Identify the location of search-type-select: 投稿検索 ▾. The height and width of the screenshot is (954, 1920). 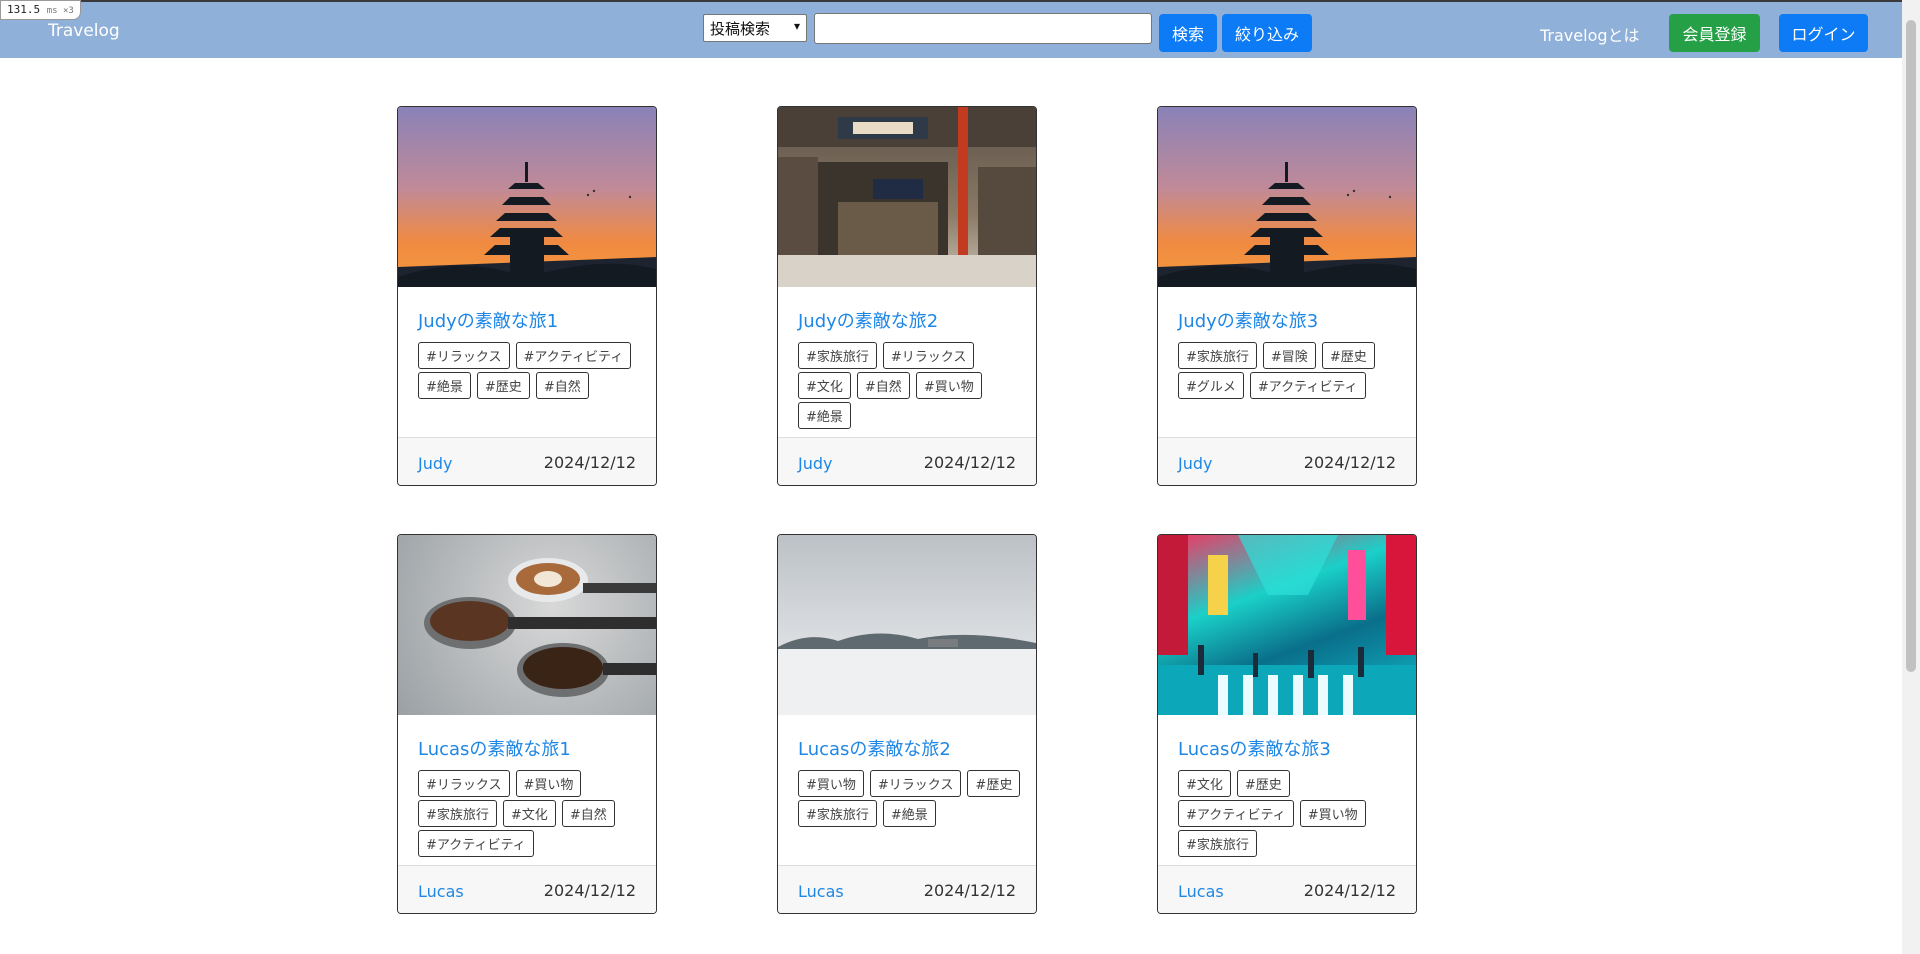
(755, 28).